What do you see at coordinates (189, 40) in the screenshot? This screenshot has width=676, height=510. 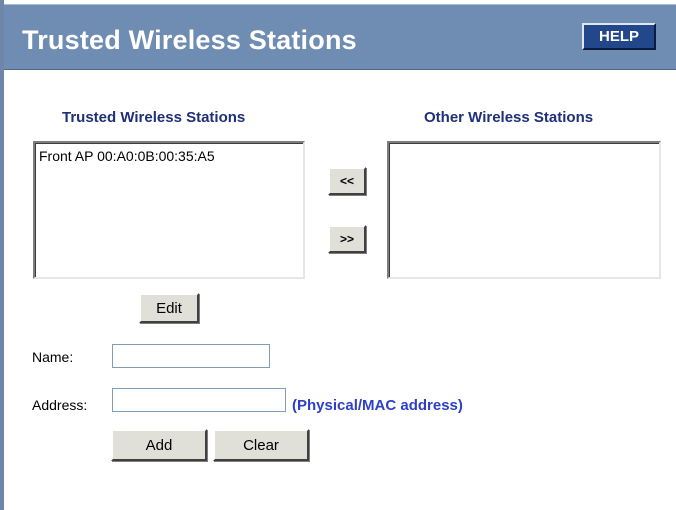 I see `page-title: Trusted Wireless Stations` at bounding box center [189, 40].